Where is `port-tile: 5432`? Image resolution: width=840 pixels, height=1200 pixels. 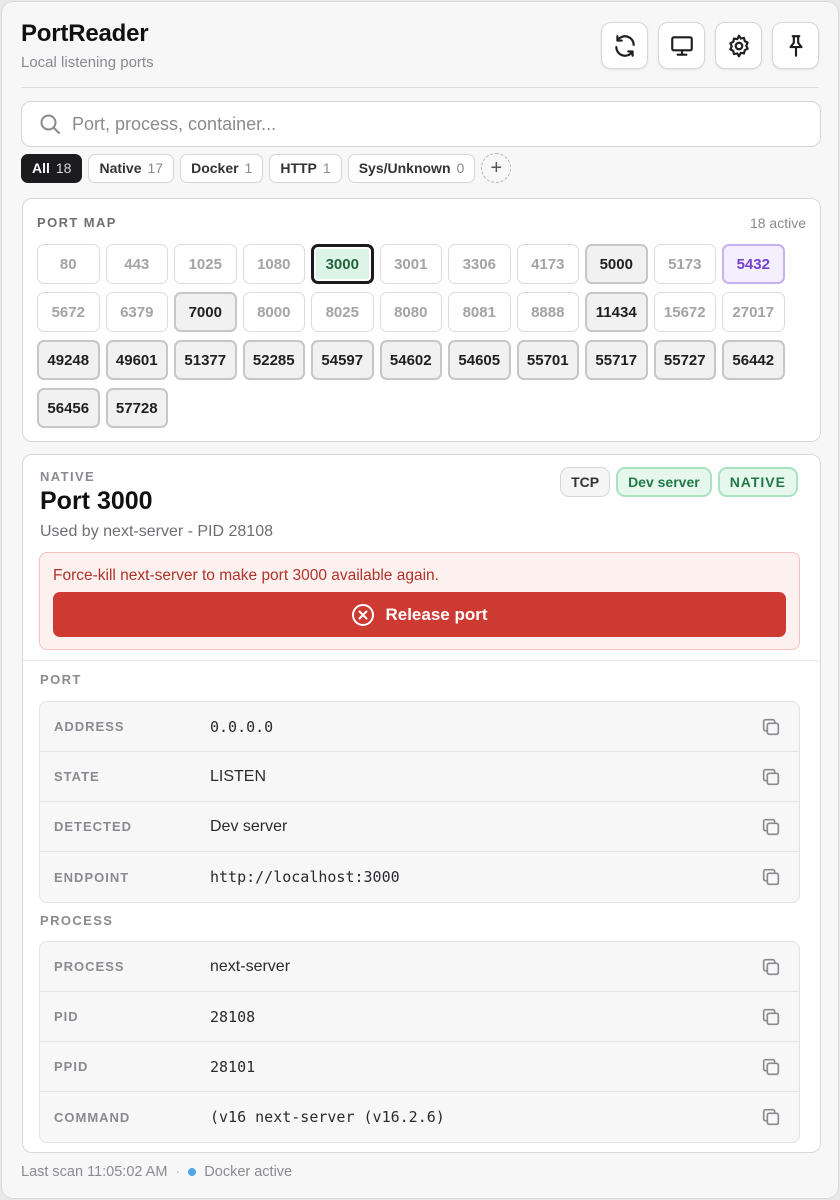 port-tile: 5432 is located at coordinates (753, 264).